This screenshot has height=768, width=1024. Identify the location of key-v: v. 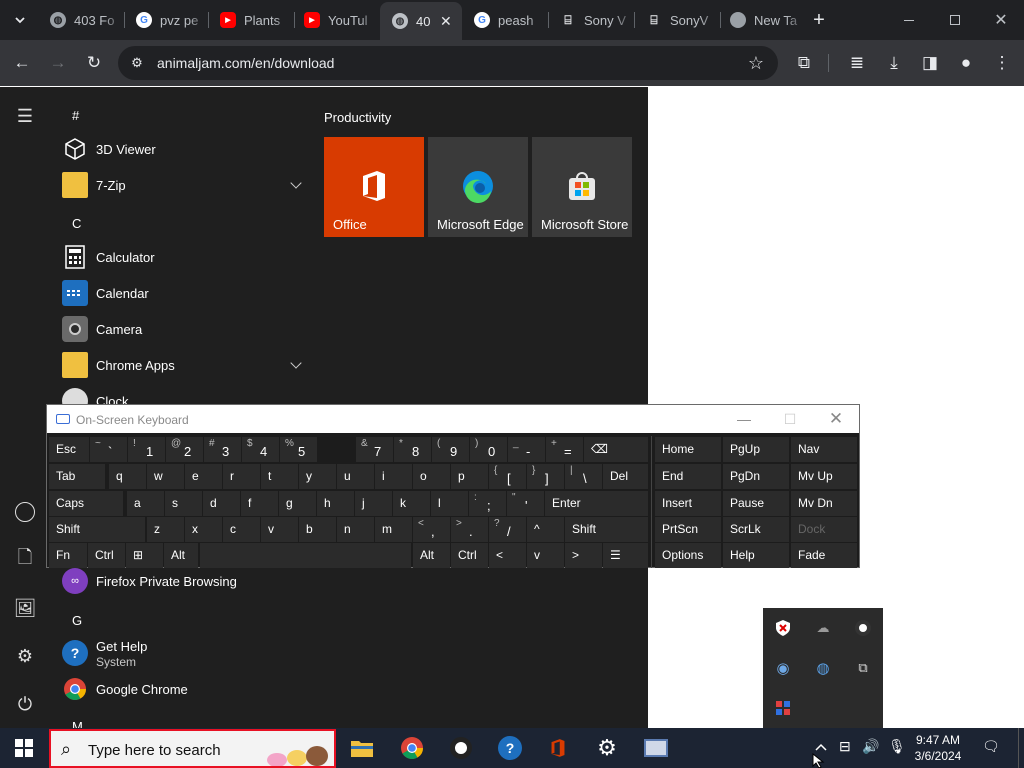
(545, 555).